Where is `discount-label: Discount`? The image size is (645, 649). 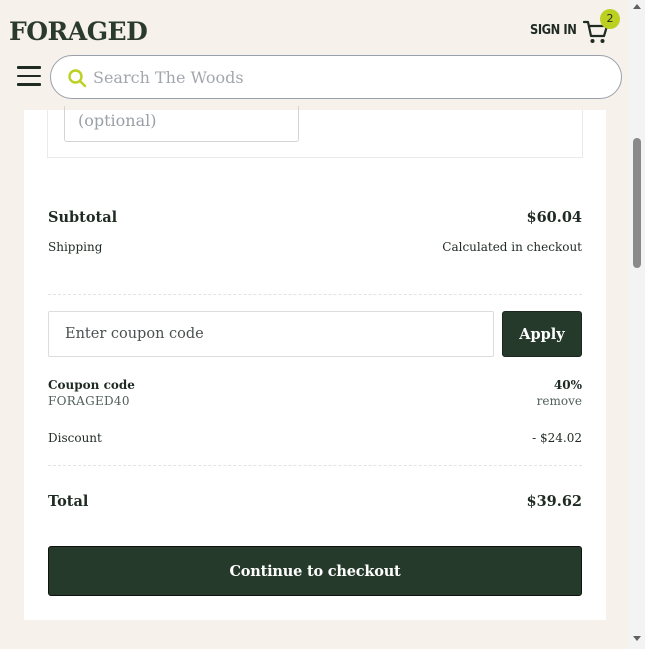
discount-label: Discount is located at coordinates (75, 438).